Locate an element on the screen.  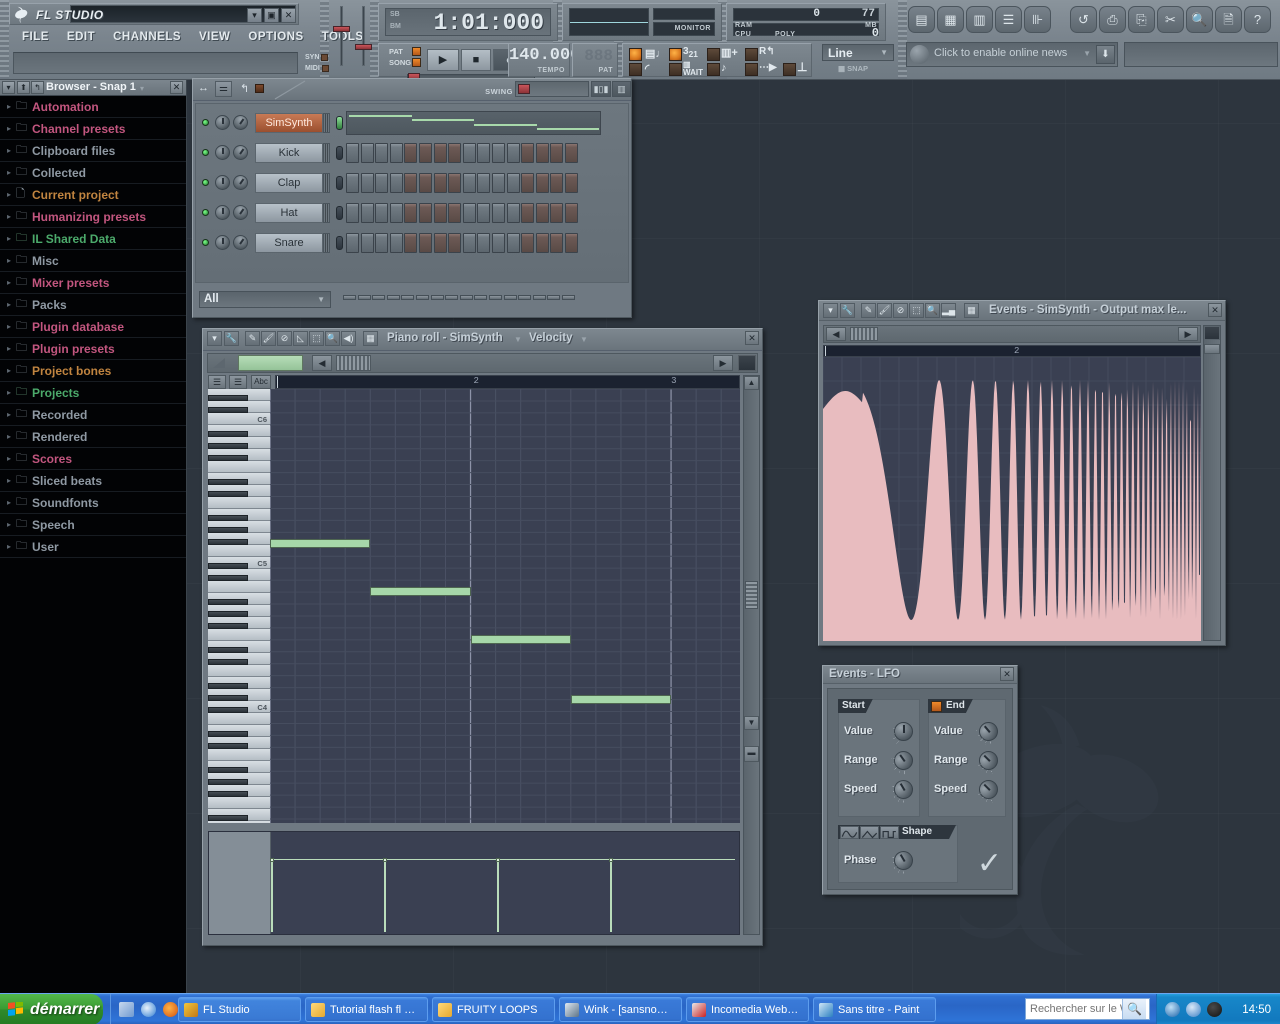
playlist-button: ▤ is located at coordinates (921, 19).